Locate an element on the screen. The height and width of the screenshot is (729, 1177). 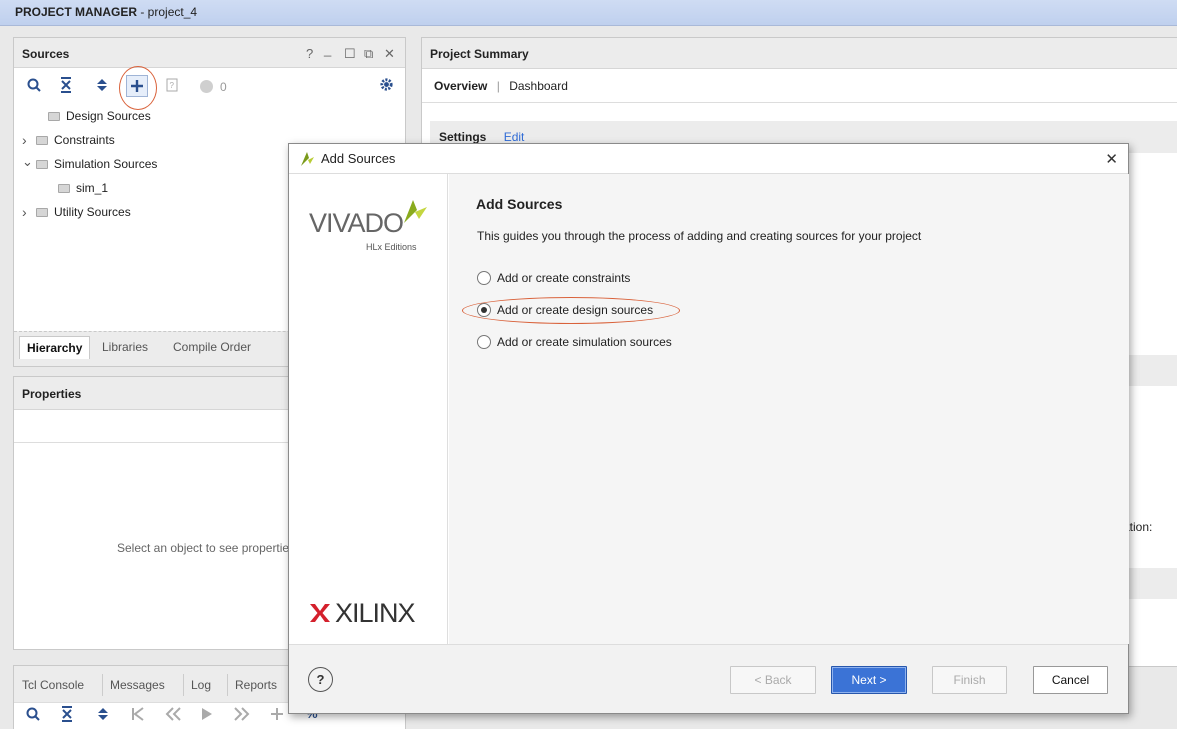
add-button-annotation-circle is located at coordinates (138, 88).